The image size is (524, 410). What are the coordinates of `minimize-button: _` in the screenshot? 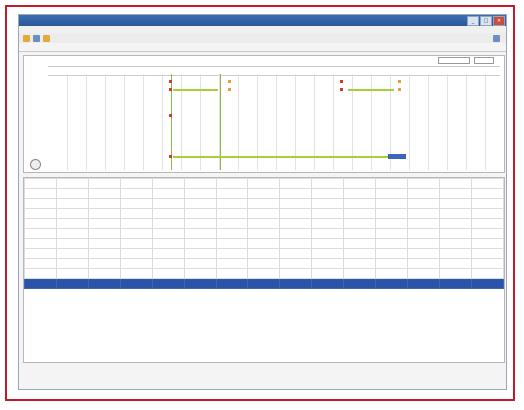 It's located at (473, 21).